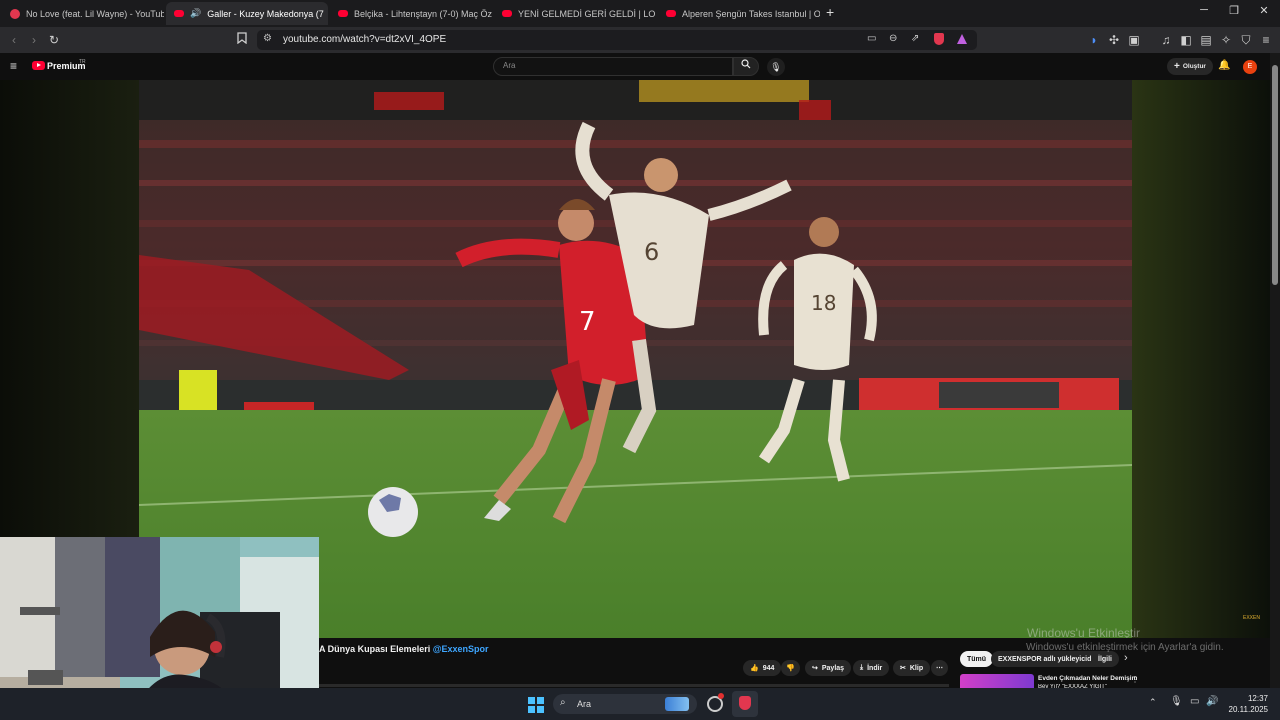 The height and width of the screenshot is (720, 1280). Describe the element at coordinates (1248, 704) in the screenshot. I see `taskbar-clock: 12:37 20.11.2025` at that location.